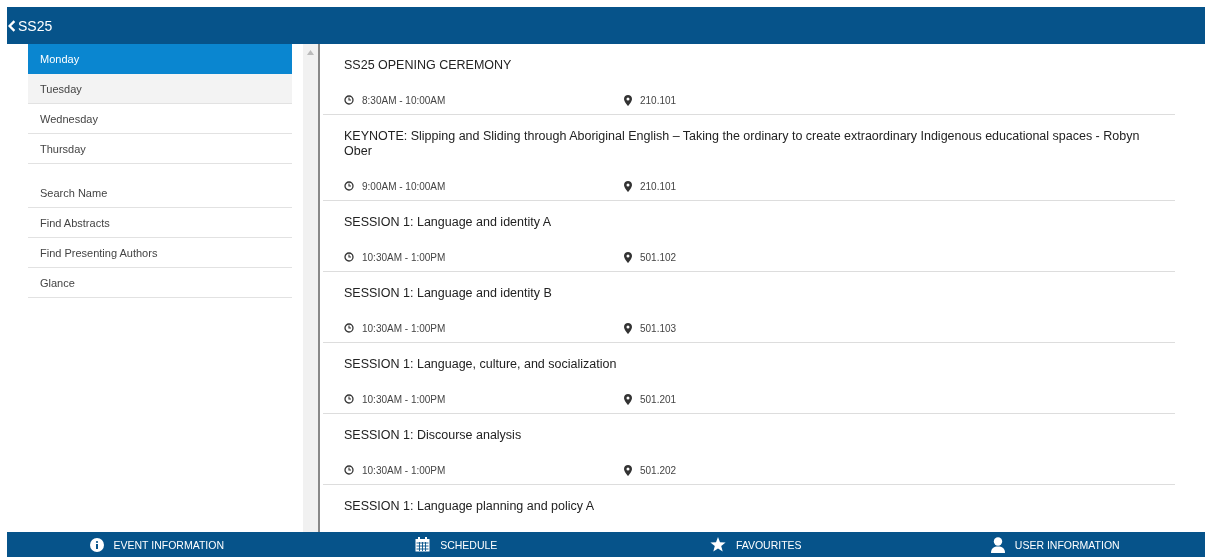 Image resolution: width=1205 pixels, height=557 pixels. What do you see at coordinates (456, 544) in the screenshot?
I see `nav-tab: SCHEDULE` at bounding box center [456, 544].